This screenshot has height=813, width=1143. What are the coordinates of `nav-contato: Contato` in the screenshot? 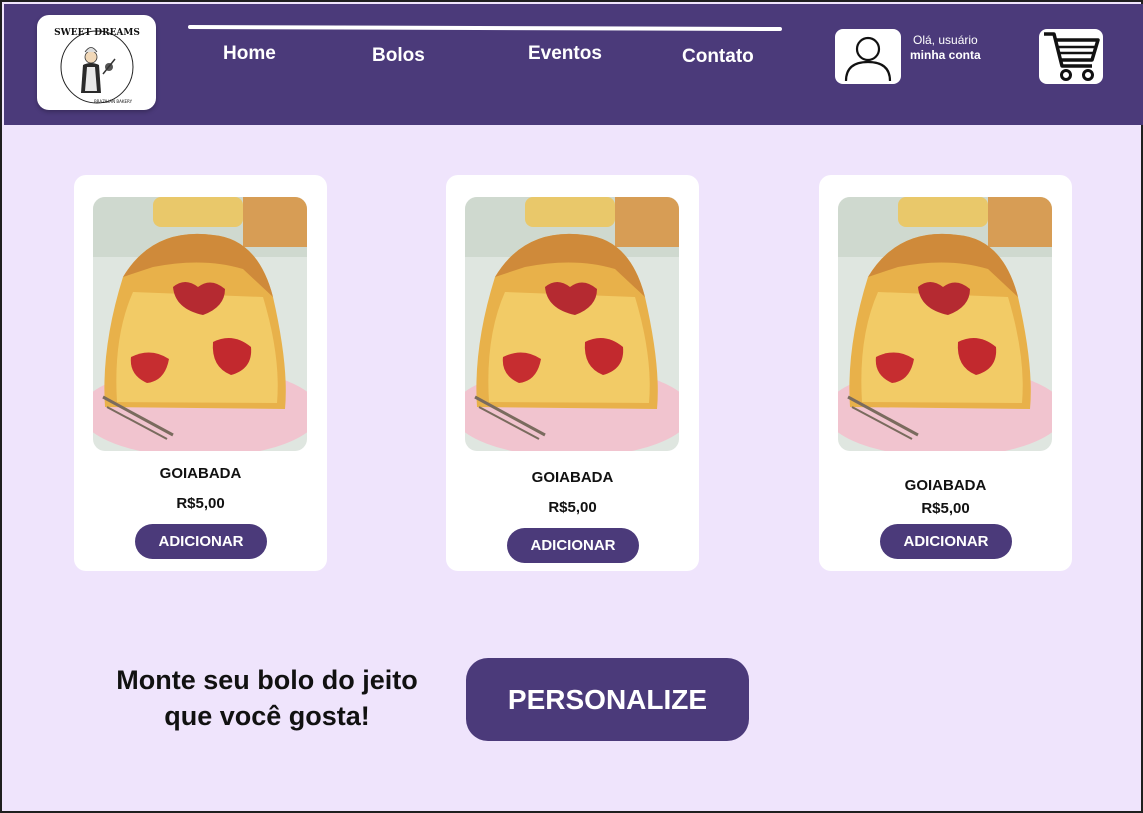 It's located at (718, 57).